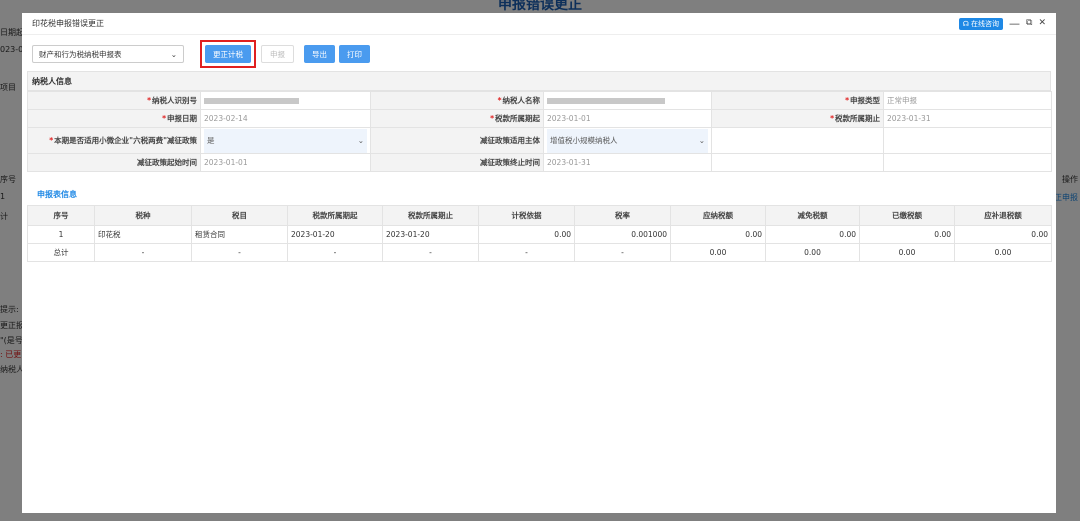 The height and width of the screenshot is (521, 1080). Describe the element at coordinates (114, 100) in the screenshot. I see `taxpayer-id-label: *纳税人识别号` at that location.